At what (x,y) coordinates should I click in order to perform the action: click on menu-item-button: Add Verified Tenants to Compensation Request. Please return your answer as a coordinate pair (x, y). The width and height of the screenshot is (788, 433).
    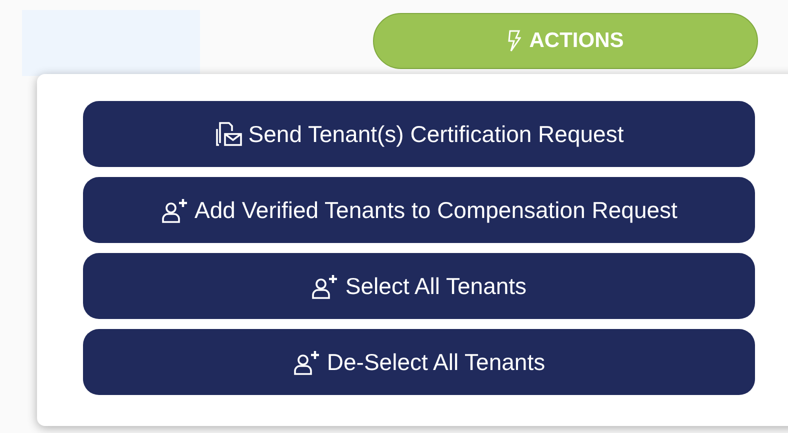
    Looking at the image, I should click on (419, 210).